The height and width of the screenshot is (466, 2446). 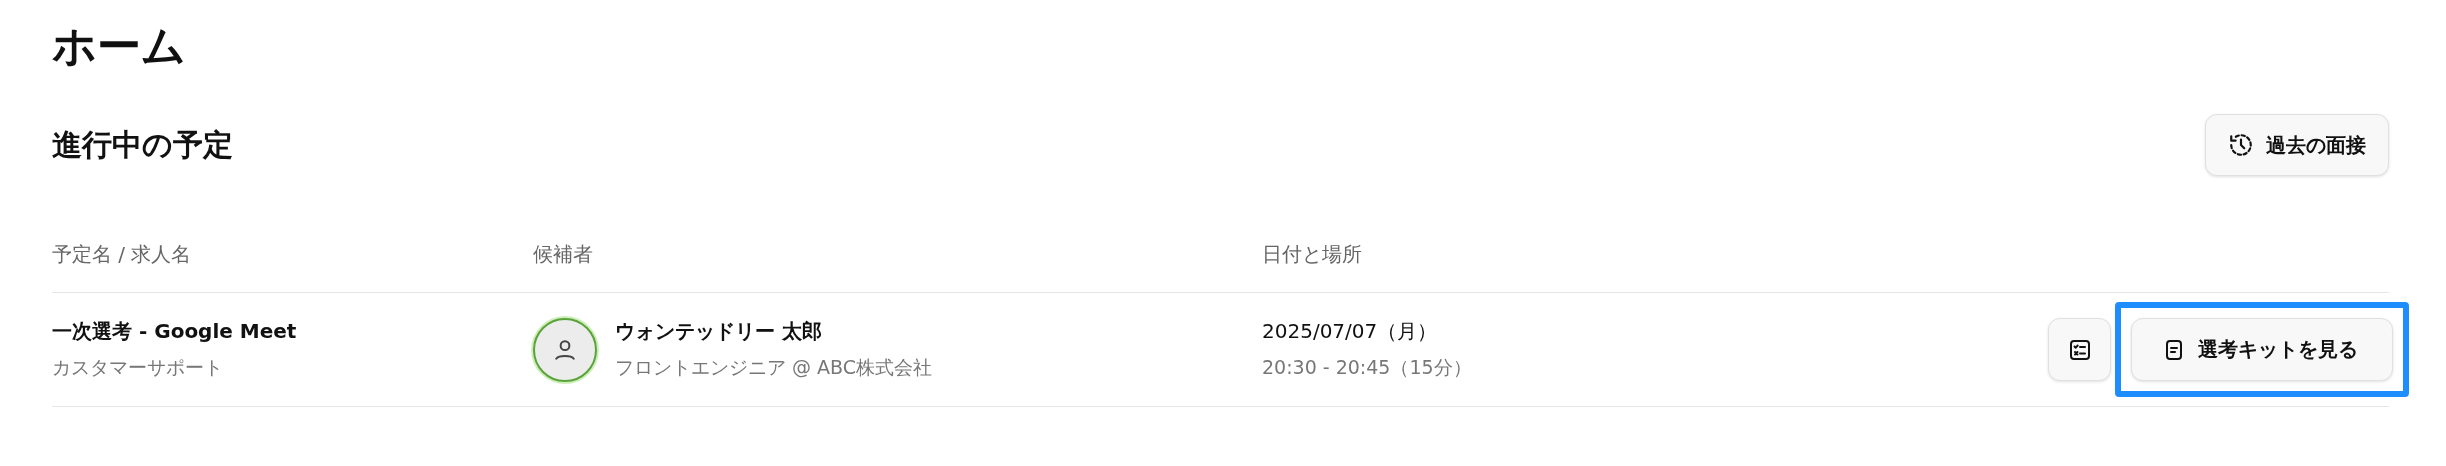 I want to click on column-header: 日付と場所, so click(x=1312, y=253).